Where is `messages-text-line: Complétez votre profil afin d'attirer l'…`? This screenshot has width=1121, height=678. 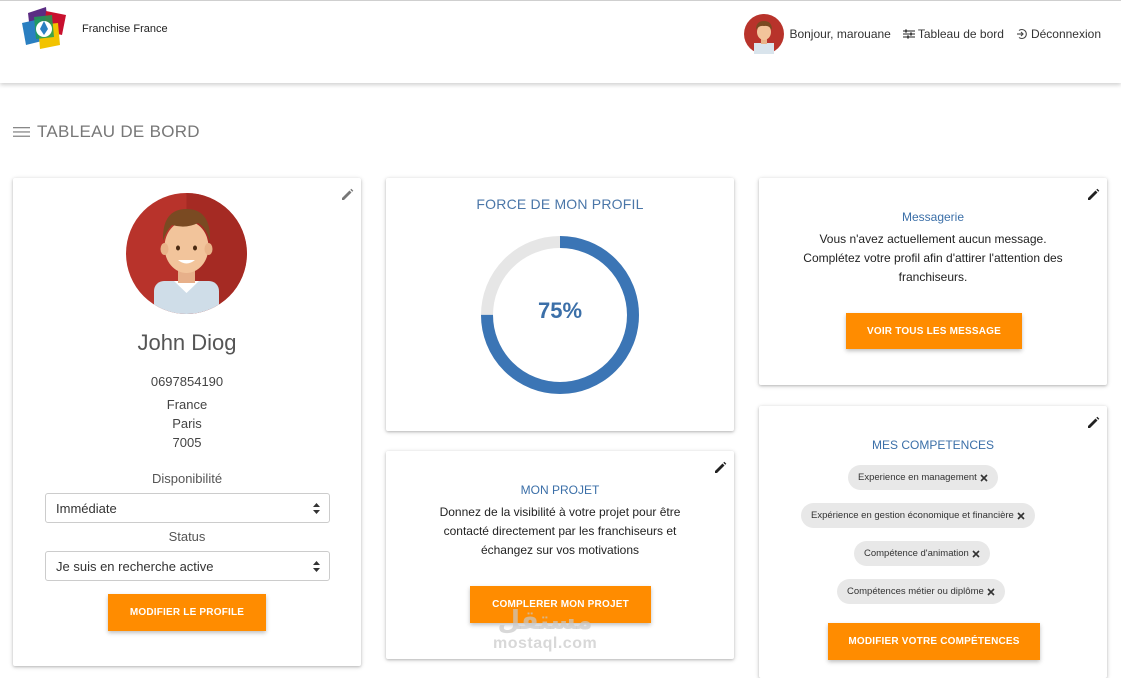
messages-text-line: Complétez votre profil afin d'attirer l'… is located at coordinates (933, 258).